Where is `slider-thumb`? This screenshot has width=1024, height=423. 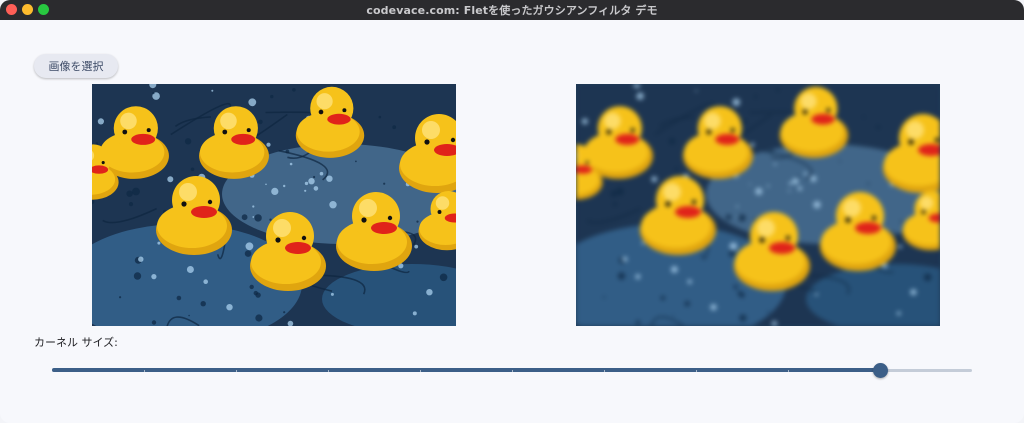
slider-thumb is located at coordinates (880, 370).